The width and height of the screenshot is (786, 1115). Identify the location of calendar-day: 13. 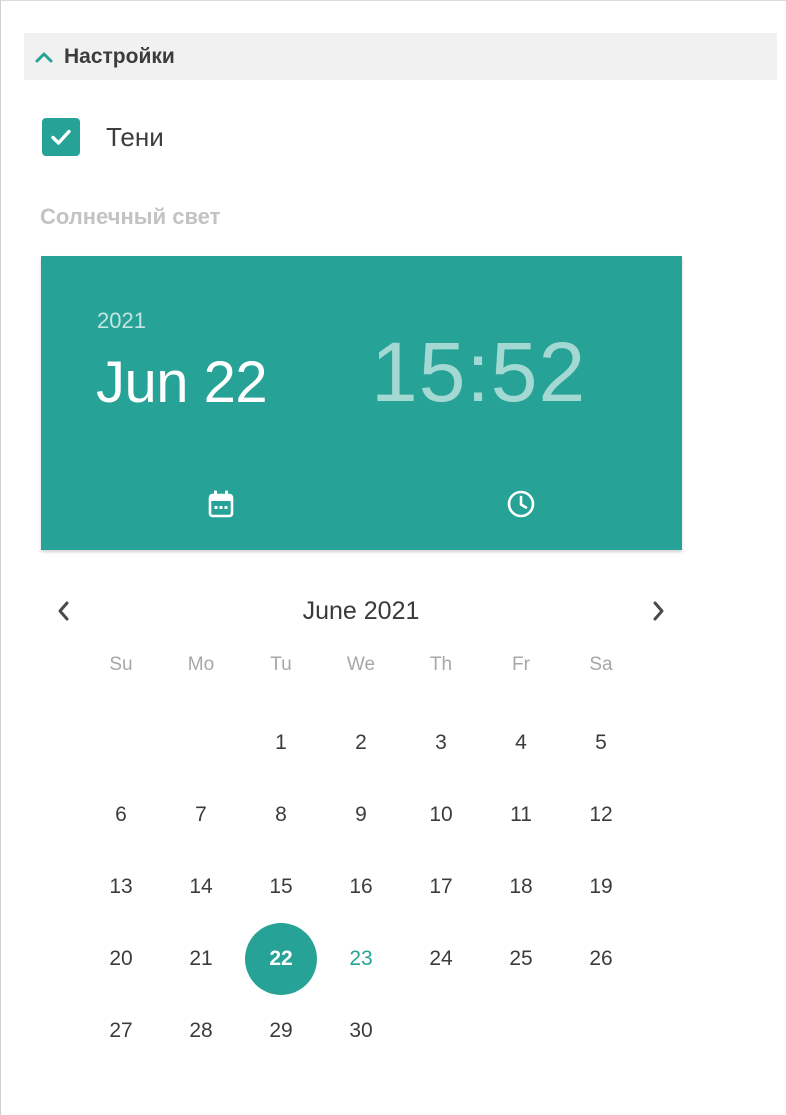
(121, 887).